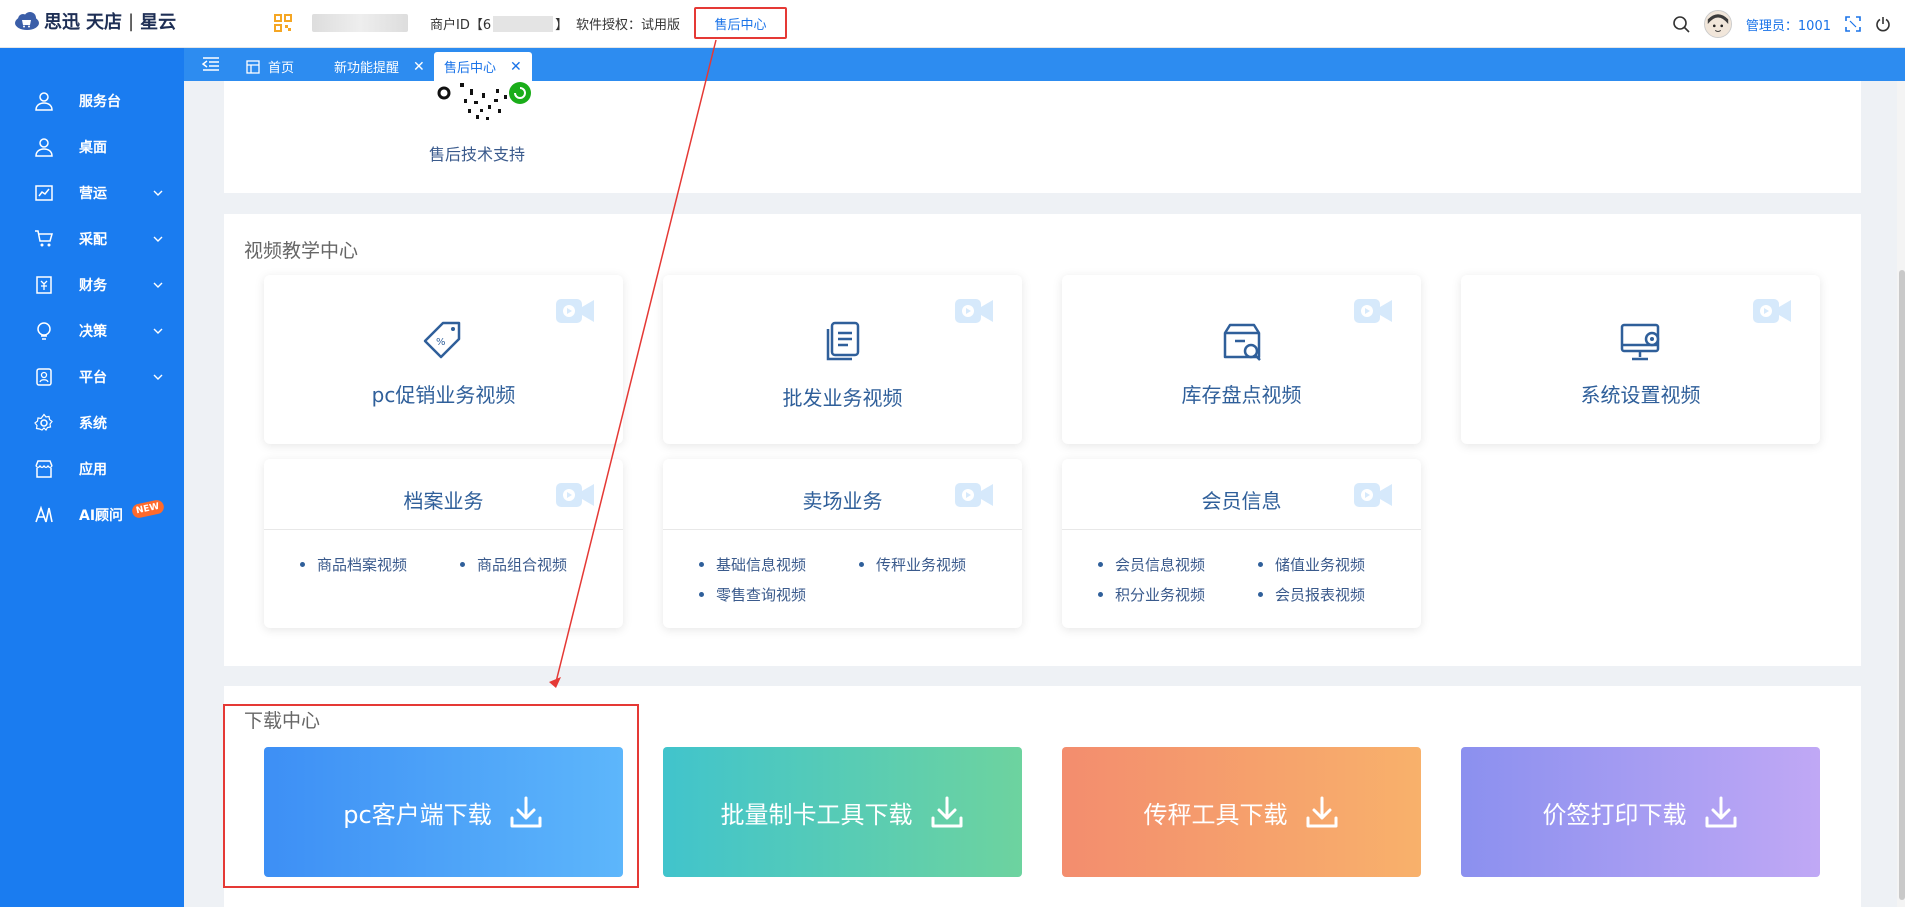  Describe the element at coordinates (92, 469) in the screenshot. I see `sidebar-item-apps: 应用` at that location.